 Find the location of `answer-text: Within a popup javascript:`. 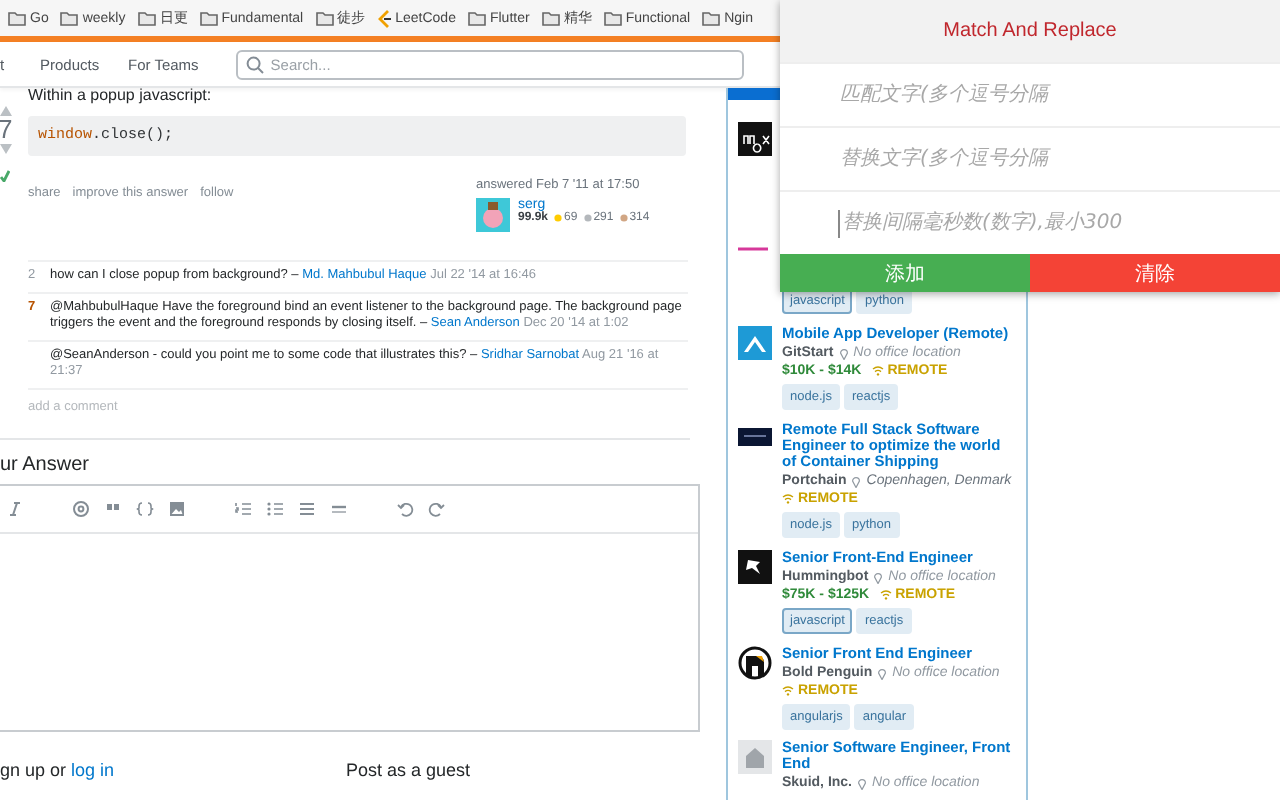

answer-text: Within a popup javascript: is located at coordinates (121, 97).